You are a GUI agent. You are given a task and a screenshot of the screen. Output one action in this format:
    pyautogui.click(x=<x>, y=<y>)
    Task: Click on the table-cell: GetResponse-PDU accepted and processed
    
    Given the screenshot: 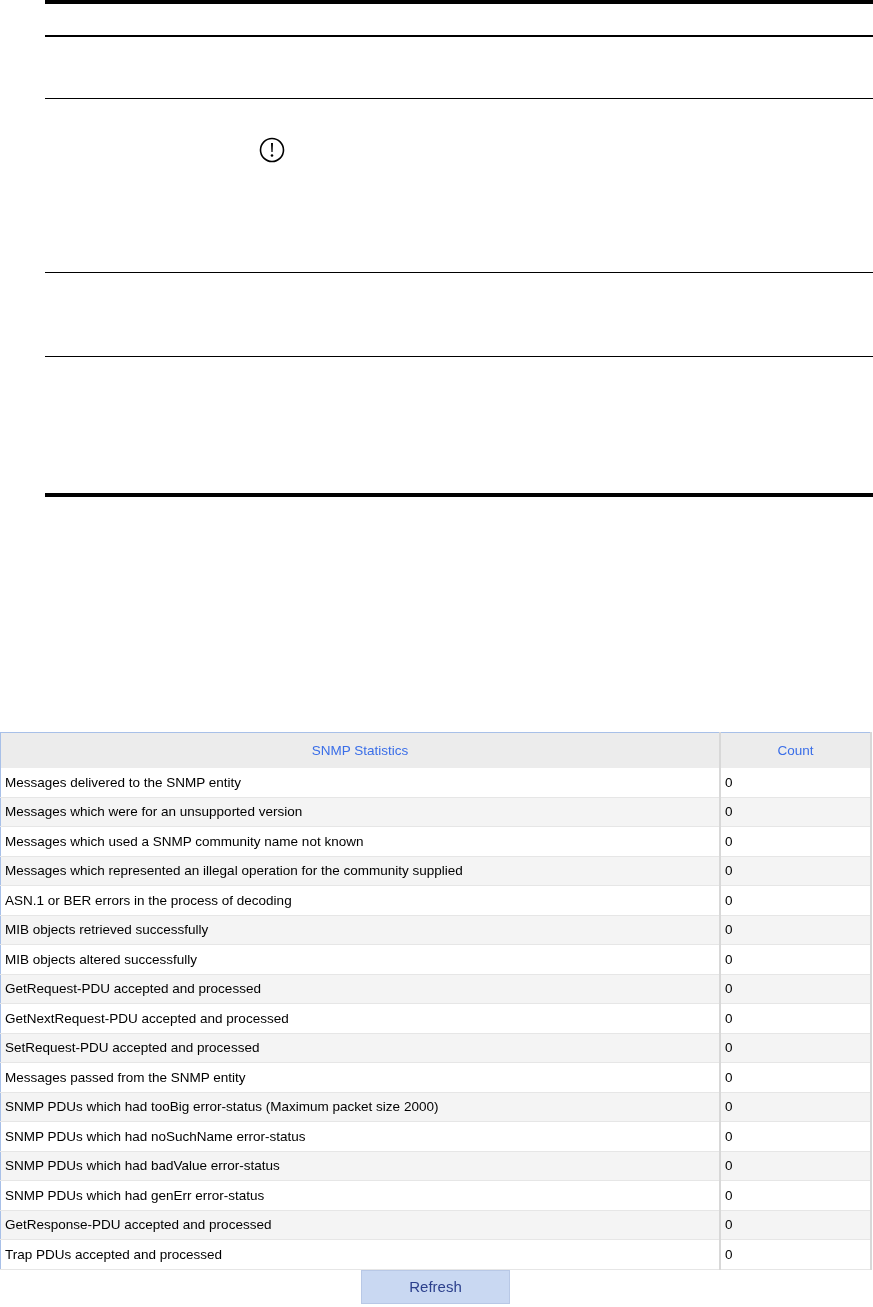 What is the action you would take?
    pyautogui.click(x=360, y=1225)
    